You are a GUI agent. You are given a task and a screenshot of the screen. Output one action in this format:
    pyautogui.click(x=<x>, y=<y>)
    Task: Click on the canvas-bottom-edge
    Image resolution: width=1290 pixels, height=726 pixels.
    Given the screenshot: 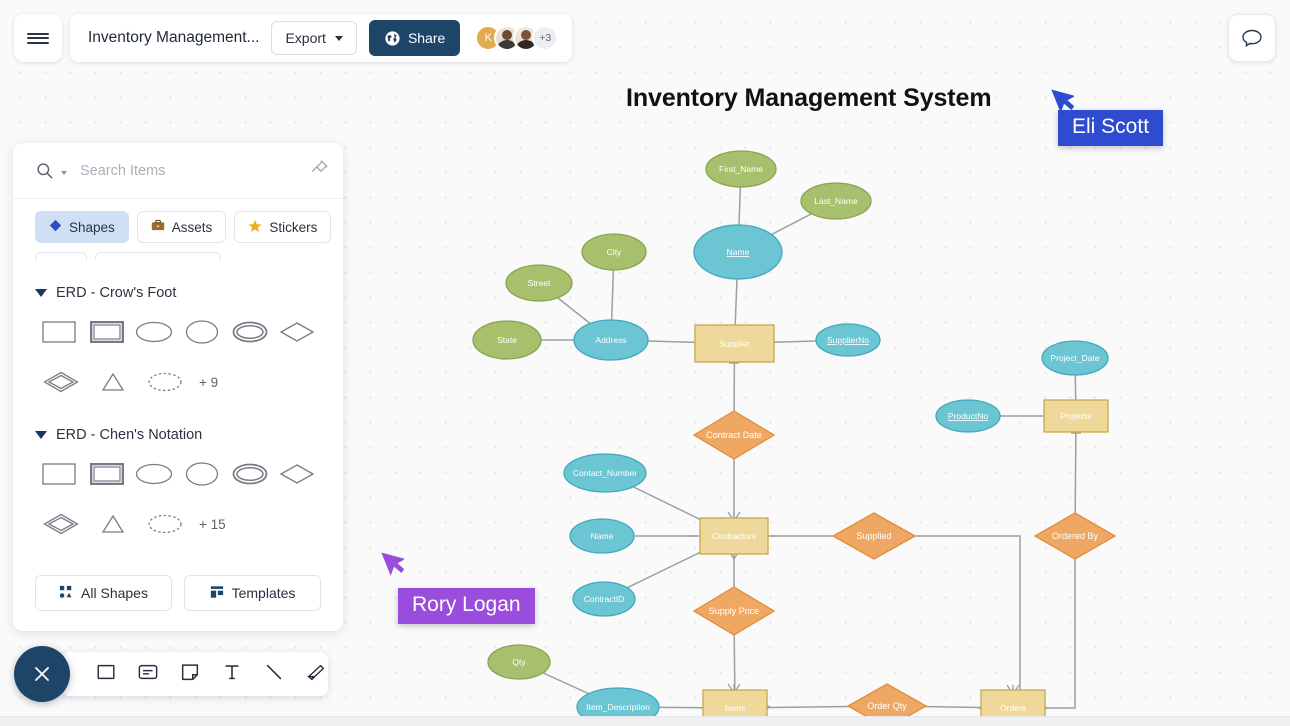 What is the action you would take?
    pyautogui.click(x=645, y=721)
    